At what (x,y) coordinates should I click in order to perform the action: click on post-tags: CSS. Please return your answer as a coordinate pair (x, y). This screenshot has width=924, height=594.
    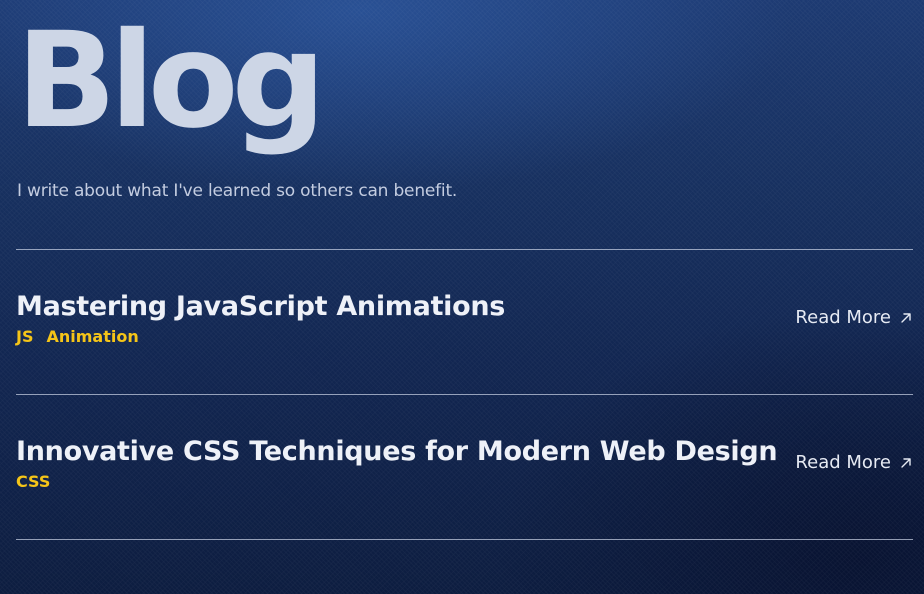
    Looking at the image, I should click on (33, 482).